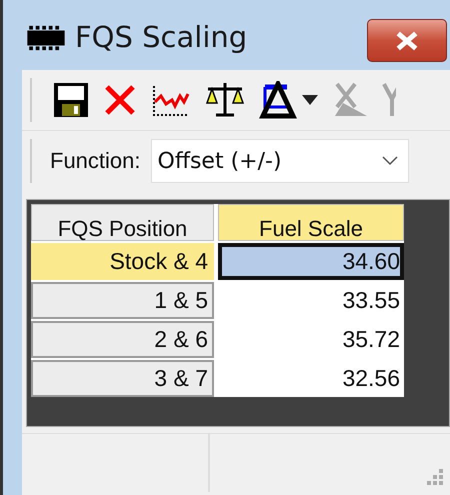  I want to click on row-header: 2 & 6, so click(122, 339).